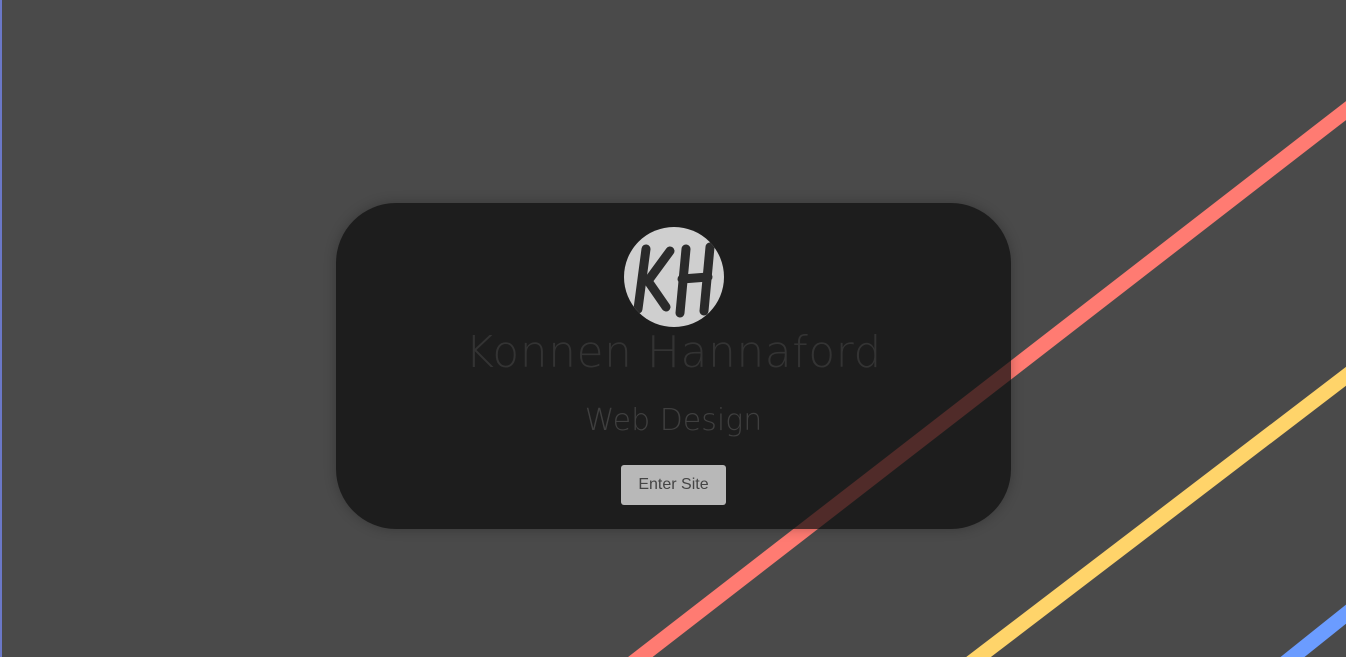 This screenshot has width=1346, height=657. What do you see at coordinates (1313, 630) in the screenshot?
I see `stripe-blue` at bounding box center [1313, 630].